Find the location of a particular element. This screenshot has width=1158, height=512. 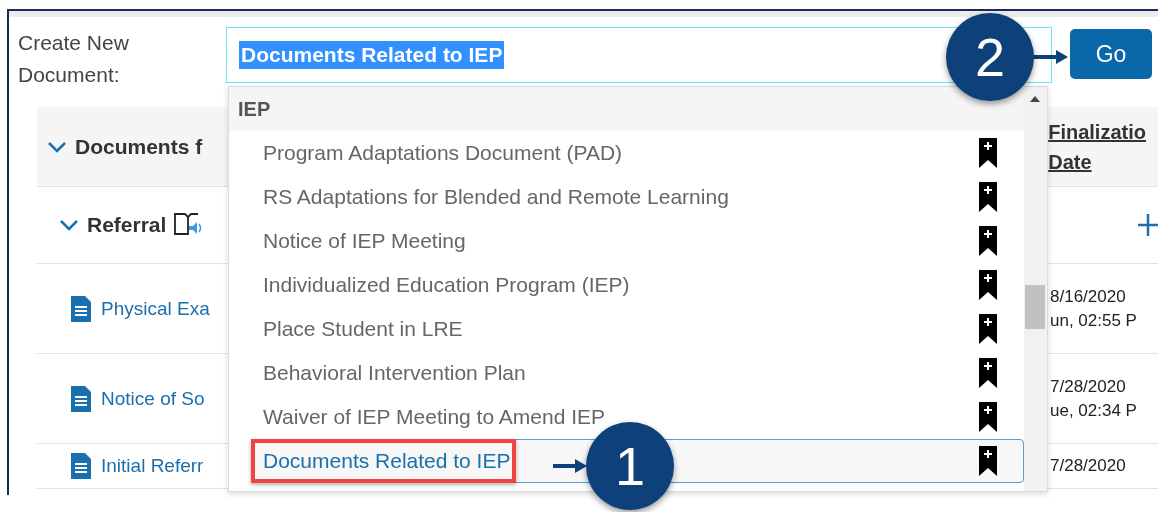

group-header: IEP is located at coordinates (626, 109).